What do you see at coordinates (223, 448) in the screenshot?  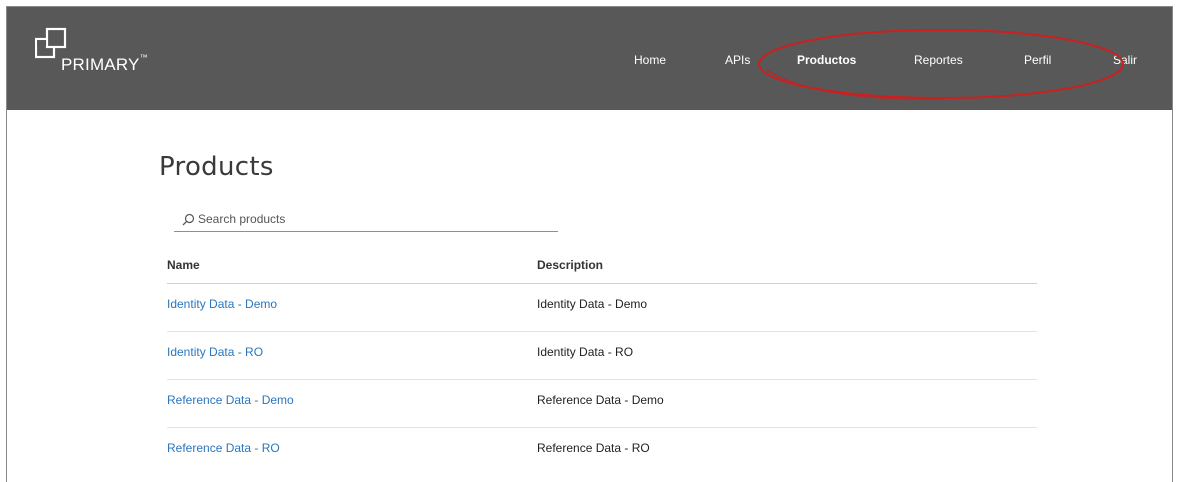 I see `product-link: Reference Data - RO` at bounding box center [223, 448].